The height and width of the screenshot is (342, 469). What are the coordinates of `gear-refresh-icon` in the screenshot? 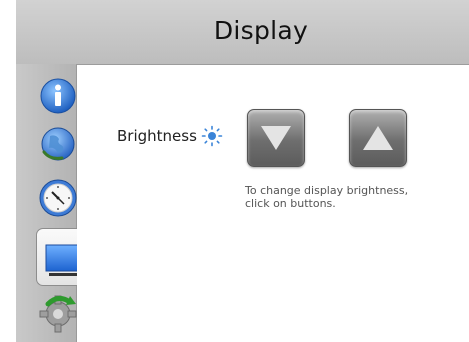 It's located at (58, 314).